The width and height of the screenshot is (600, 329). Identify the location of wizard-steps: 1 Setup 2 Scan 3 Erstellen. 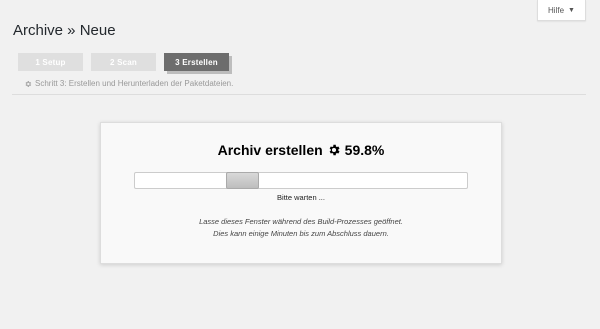
(123, 62).